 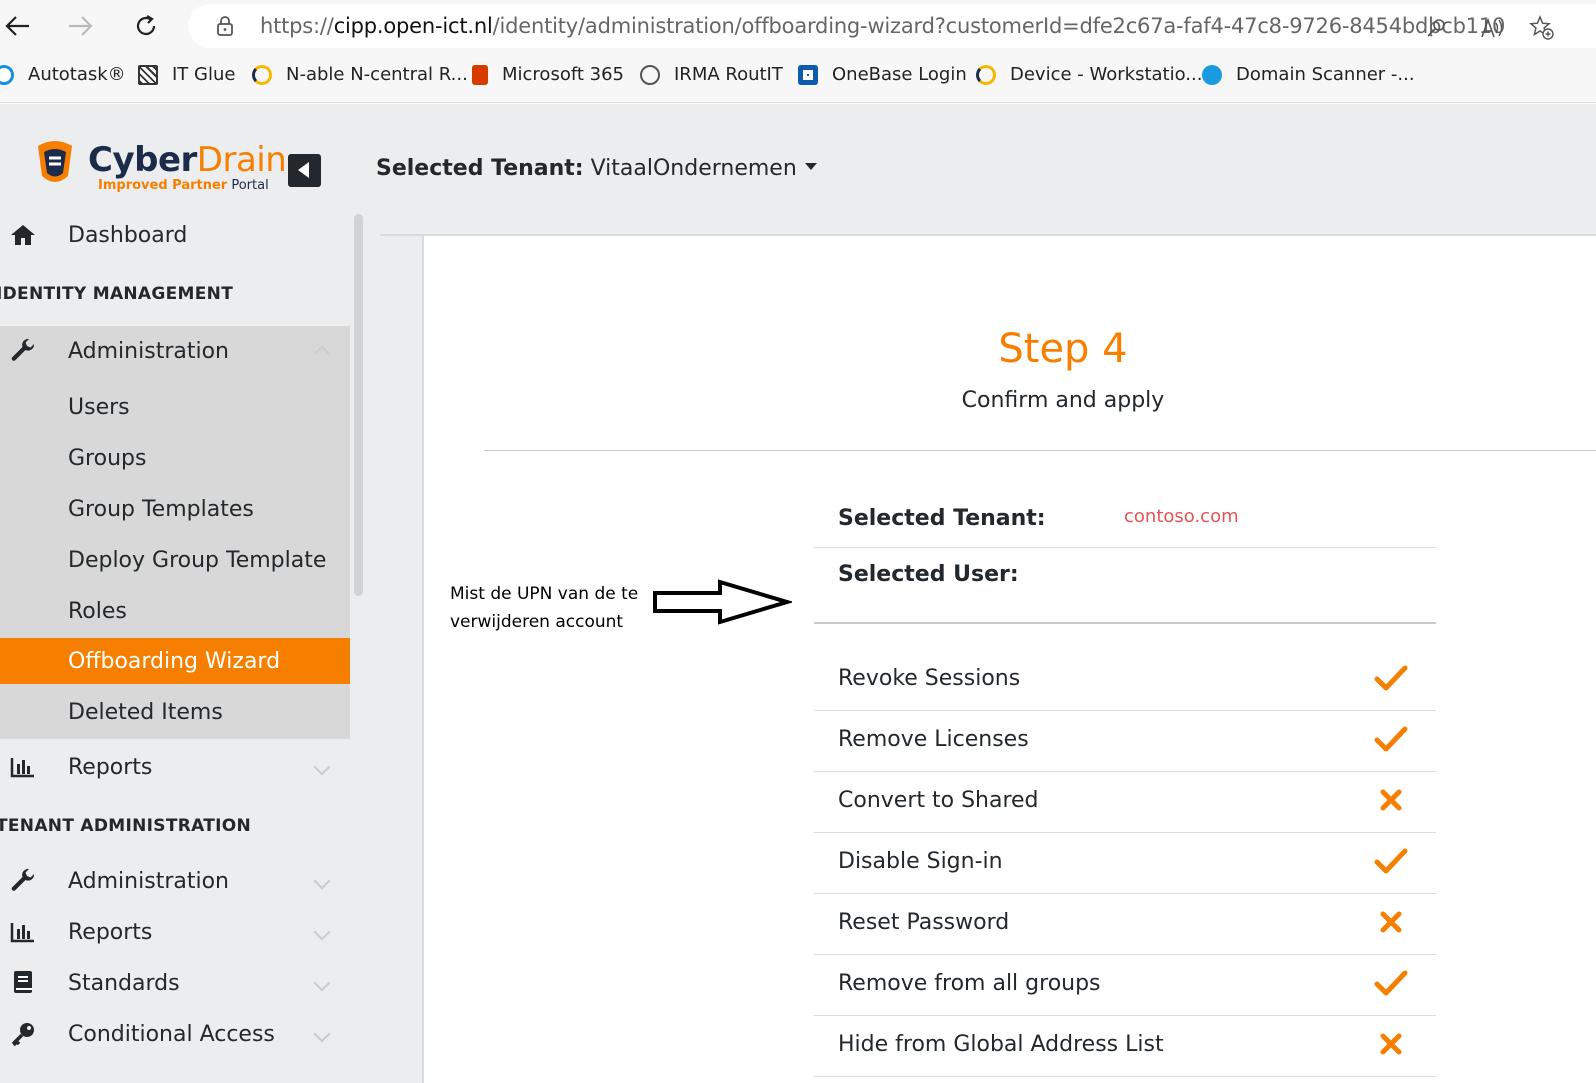 I want to click on brand-logo: CyberDrain Improved Partner Portal, so click(x=158, y=164).